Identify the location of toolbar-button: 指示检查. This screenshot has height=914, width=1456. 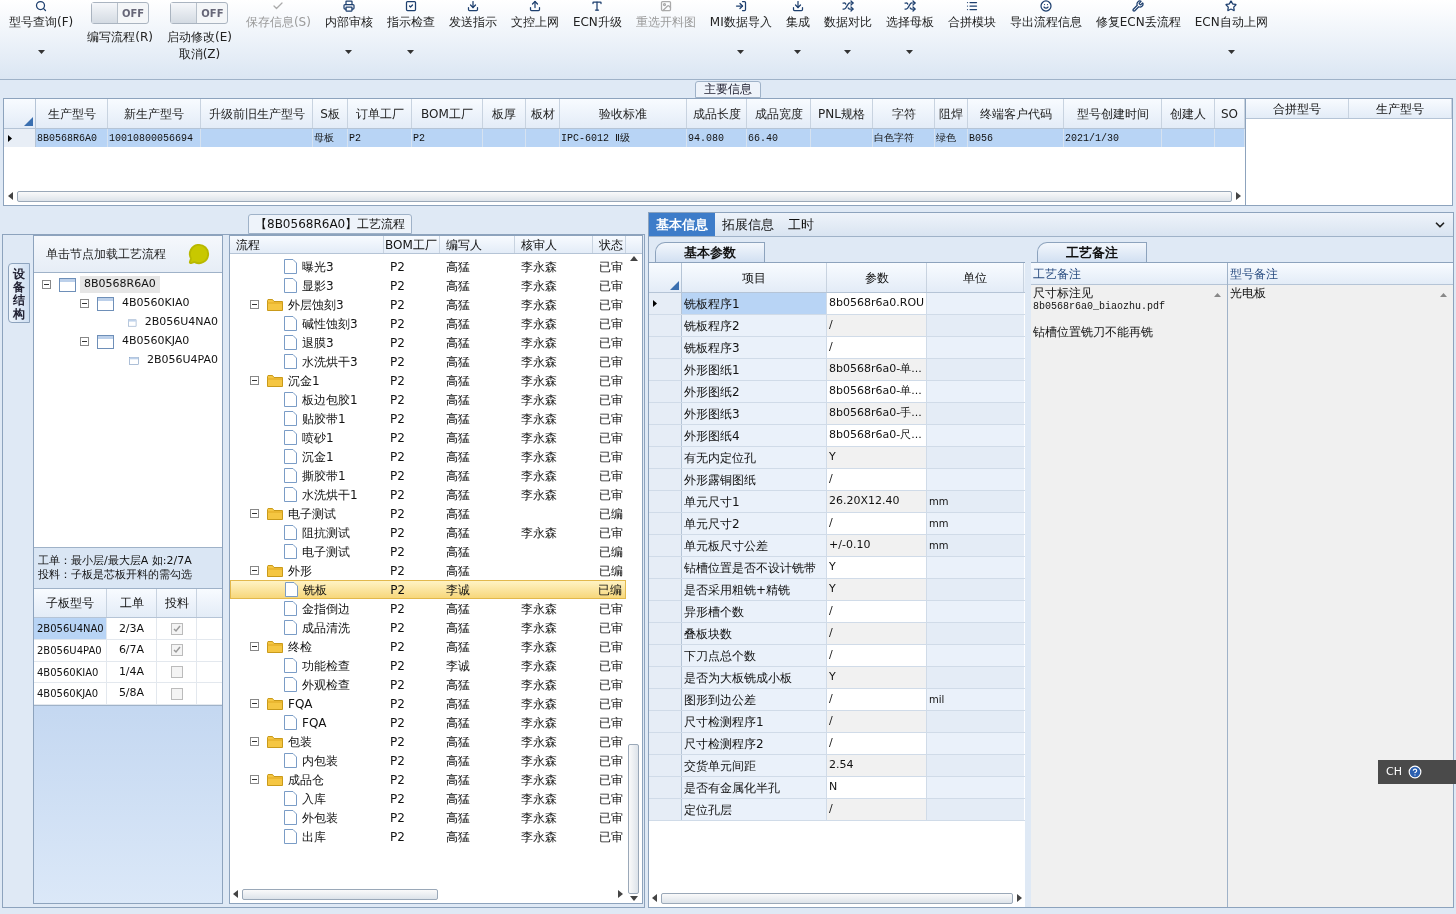
(410, 22).